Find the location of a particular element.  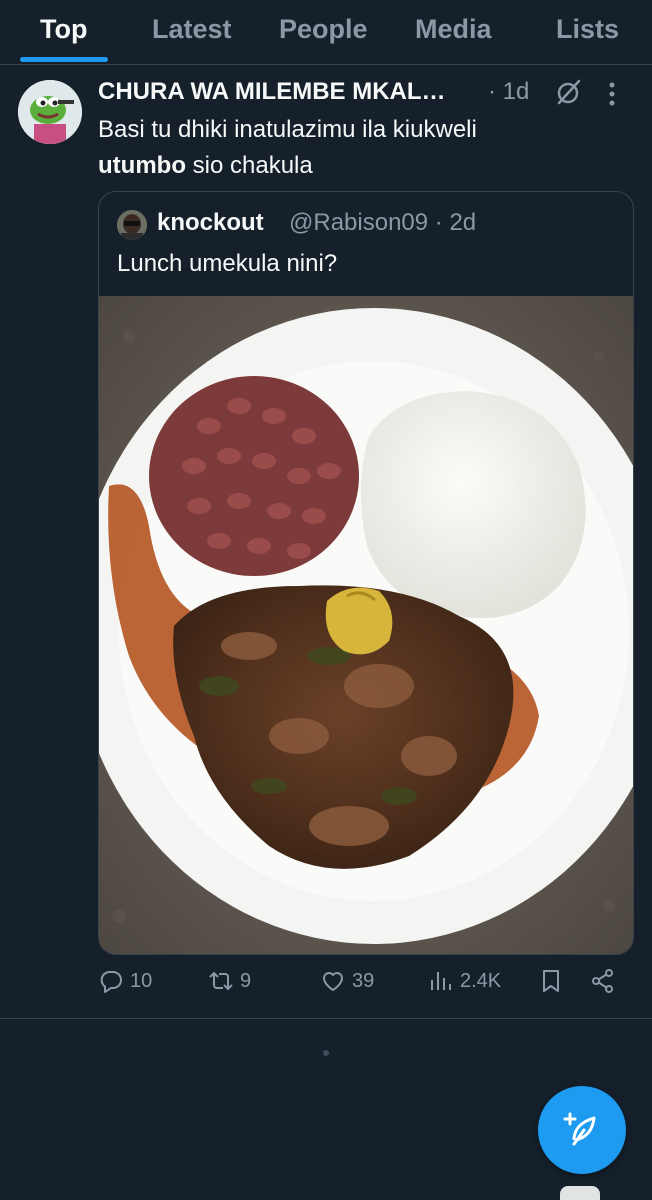

tweet-actions: 10 9 39 2.4K is located at coordinates (363, 988).